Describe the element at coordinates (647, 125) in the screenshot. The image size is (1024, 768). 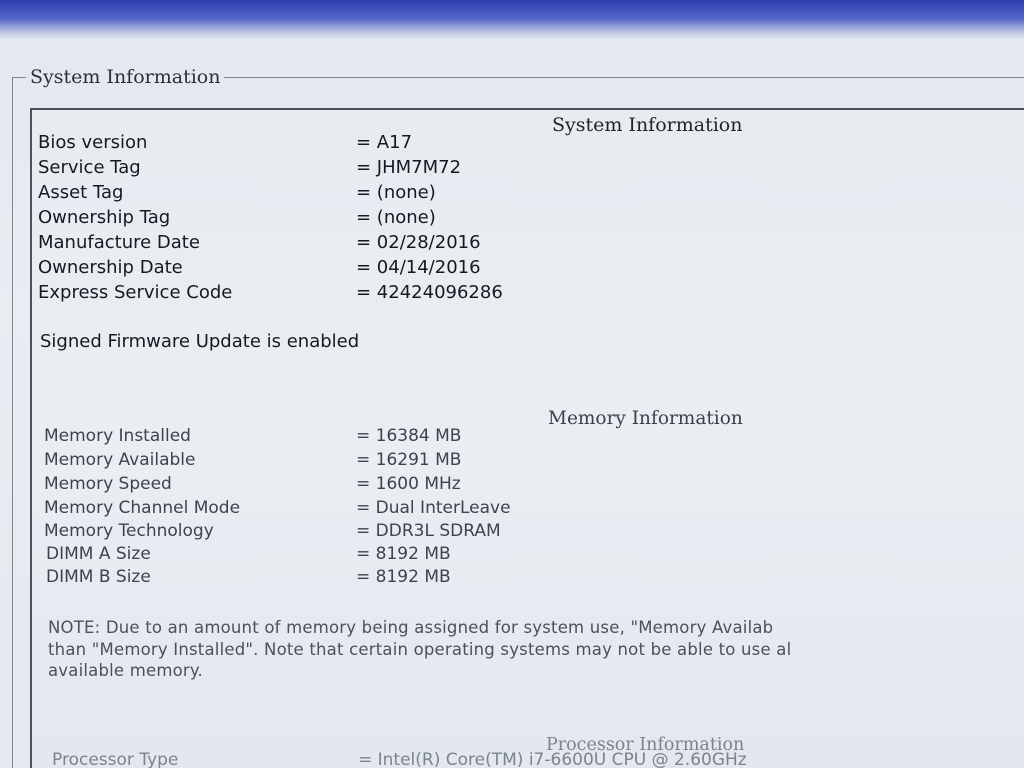
I see `system-information-heading: System Information` at that location.